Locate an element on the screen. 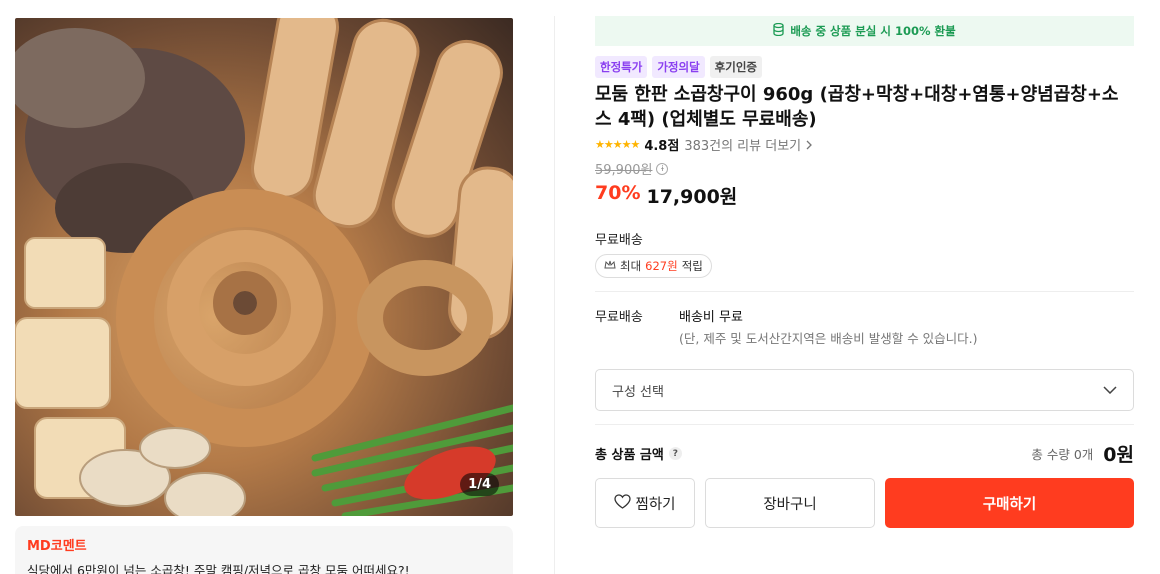 This screenshot has height=574, width=1160. review-link: 383건의 리뷰 더보기 is located at coordinates (748, 144).